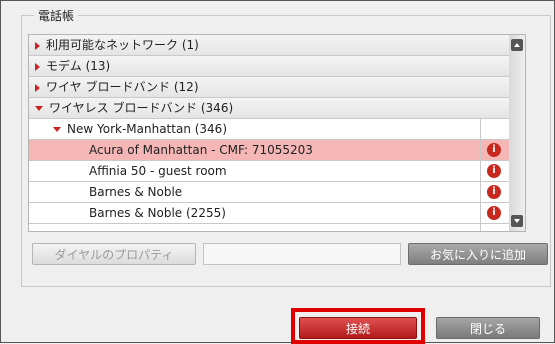  I want to click on status-field, so click(302, 254).